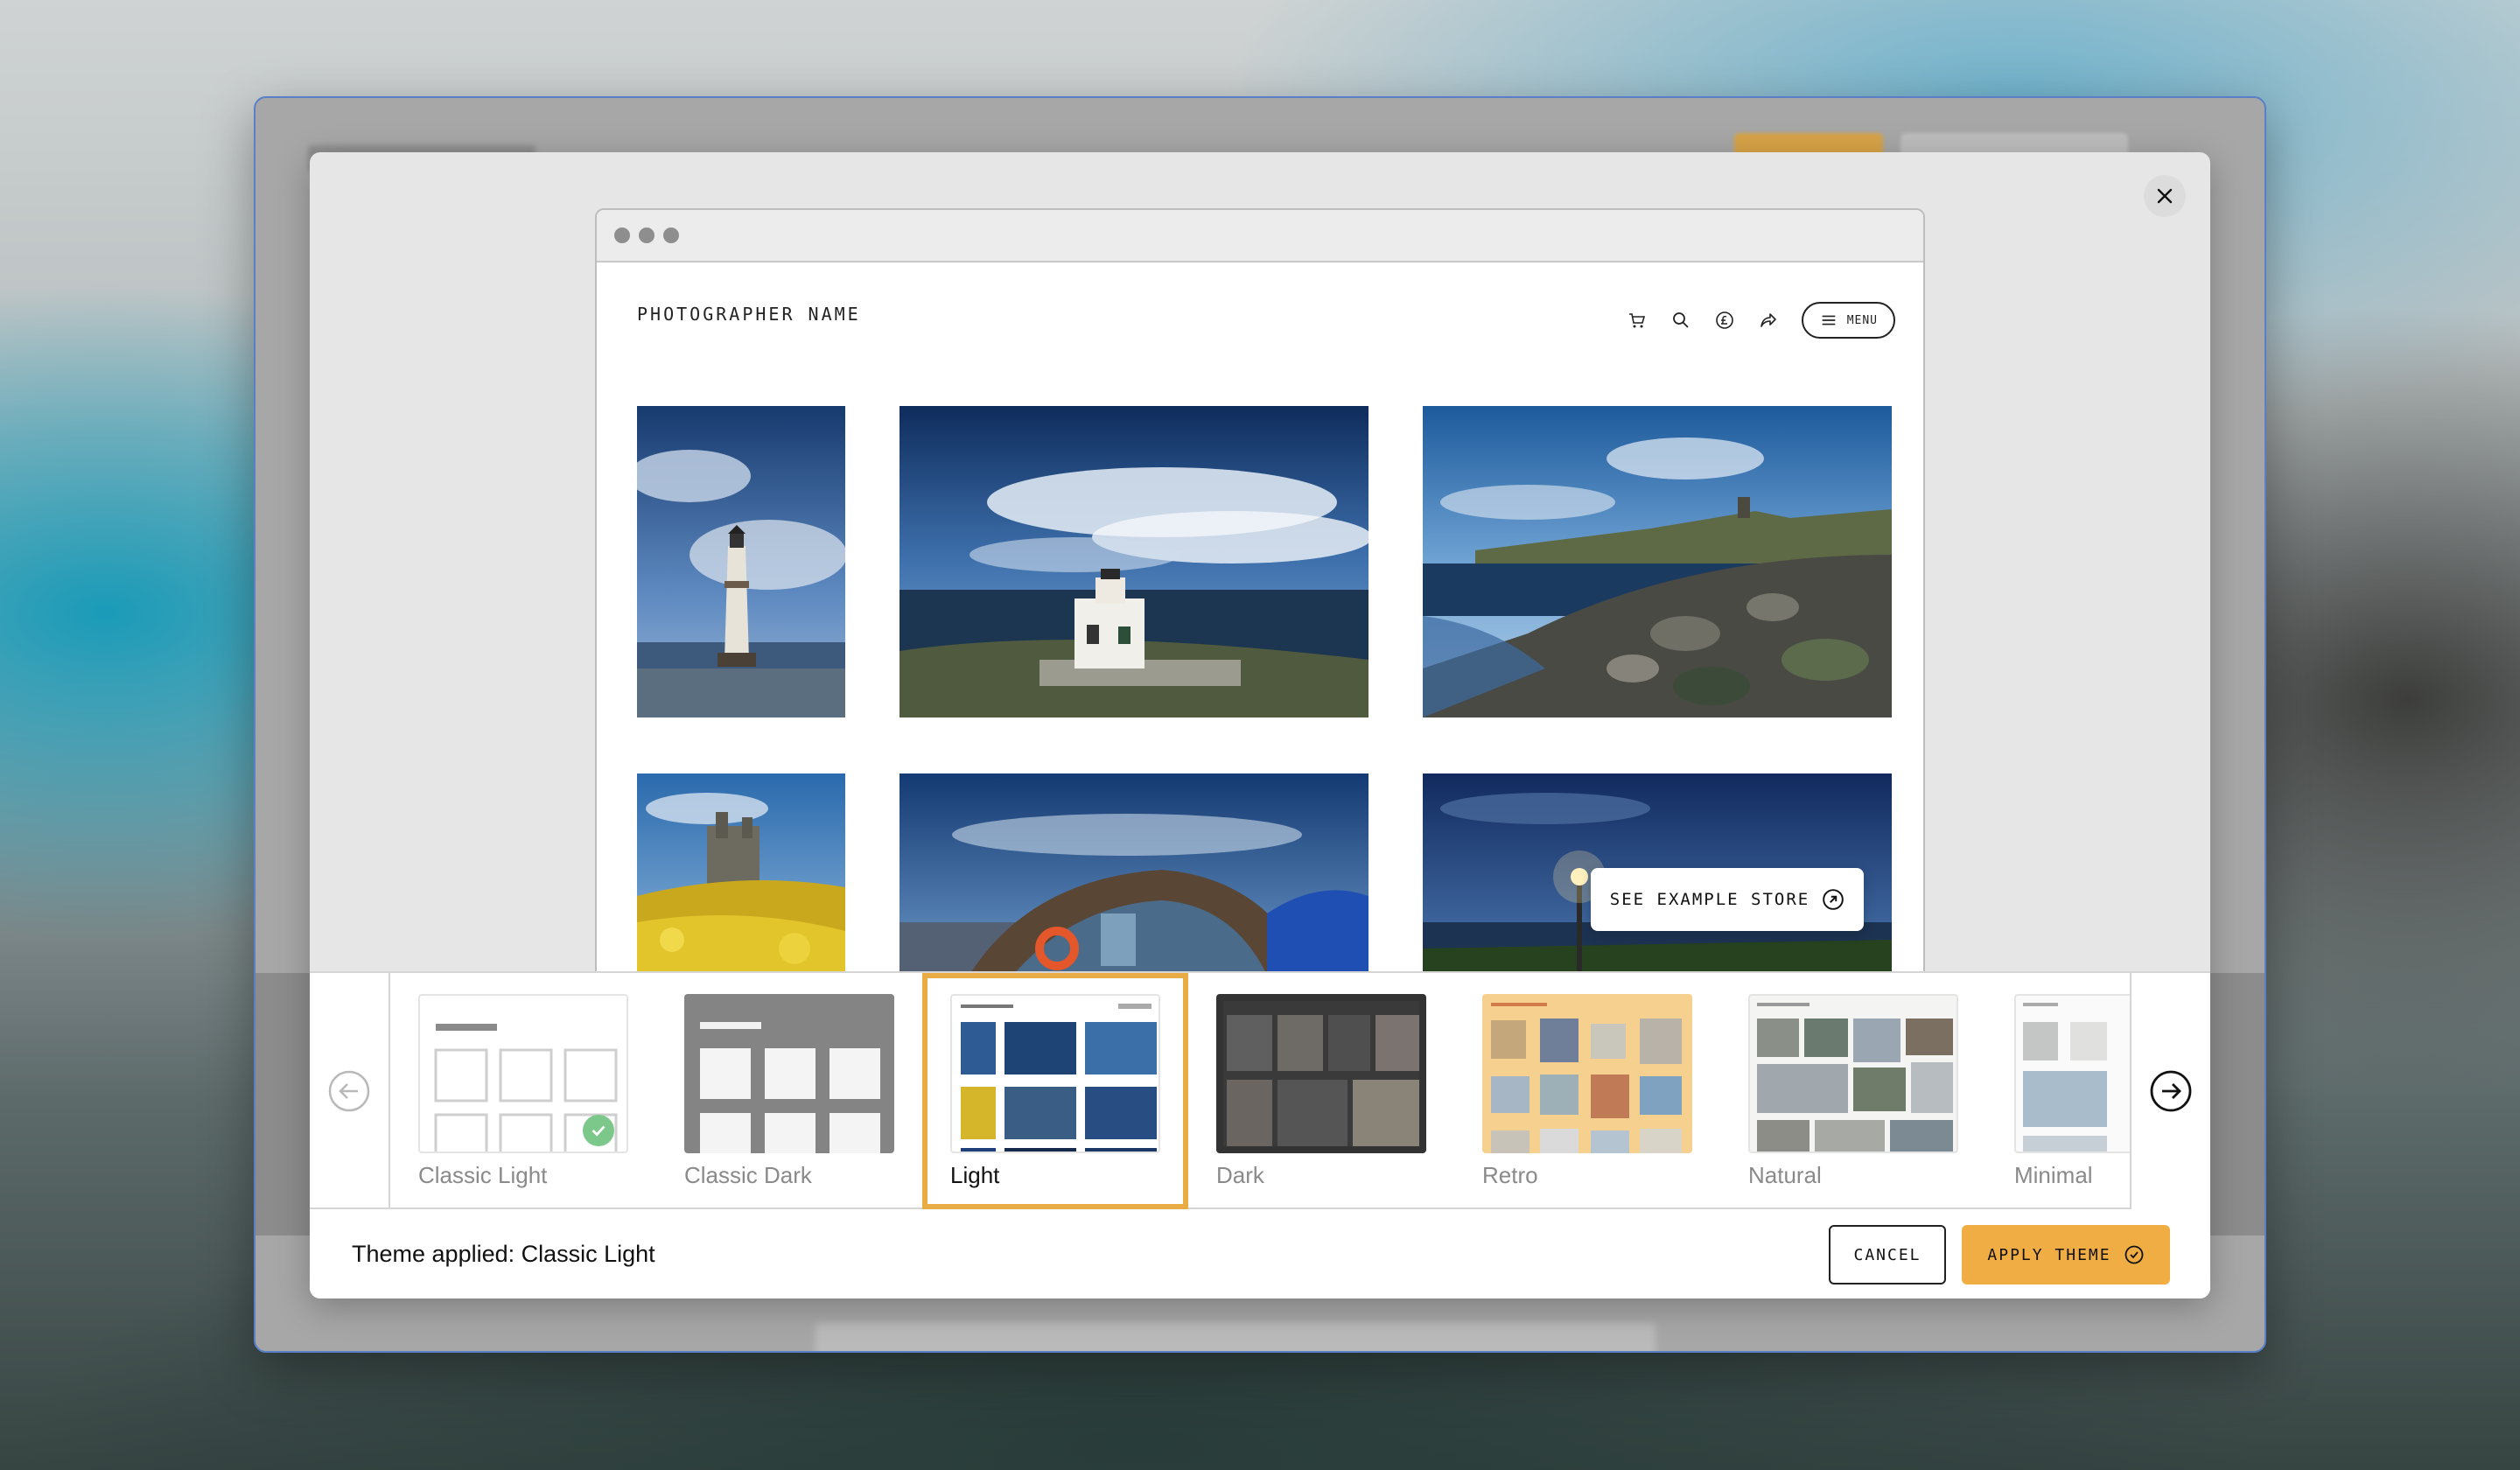  What do you see at coordinates (1724, 320) in the screenshot?
I see `currency-icon` at bounding box center [1724, 320].